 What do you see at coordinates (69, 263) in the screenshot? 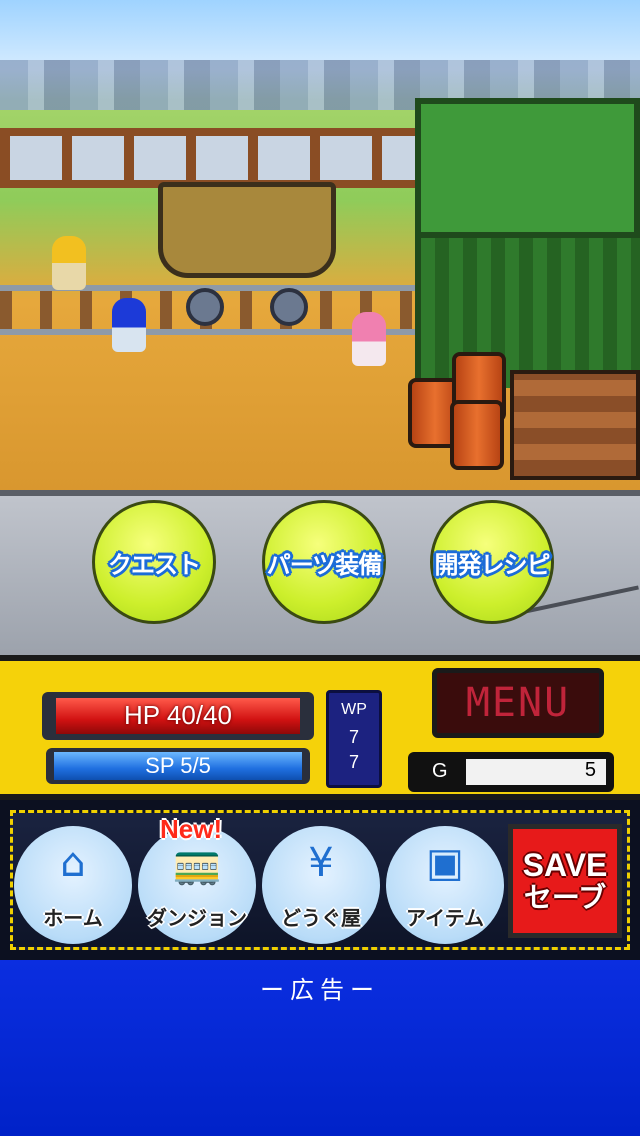
I see `npc-blonde-character` at bounding box center [69, 263].